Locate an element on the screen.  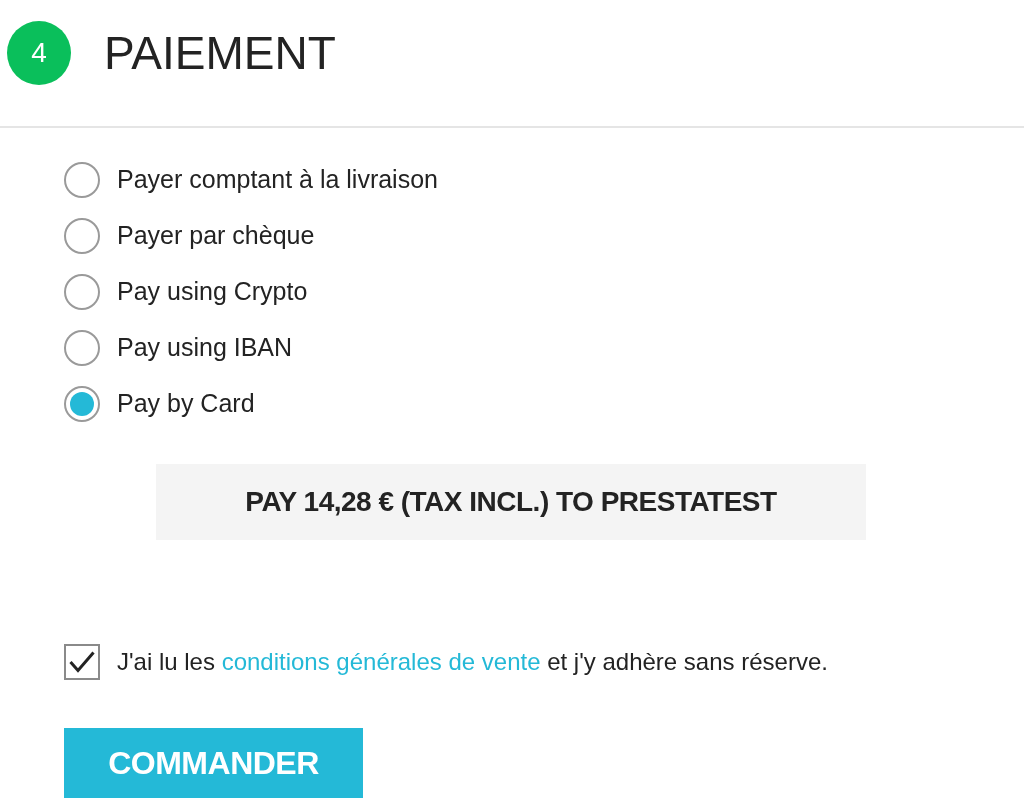
section-title: PAIEMENT is located at coordinates (220, 53).